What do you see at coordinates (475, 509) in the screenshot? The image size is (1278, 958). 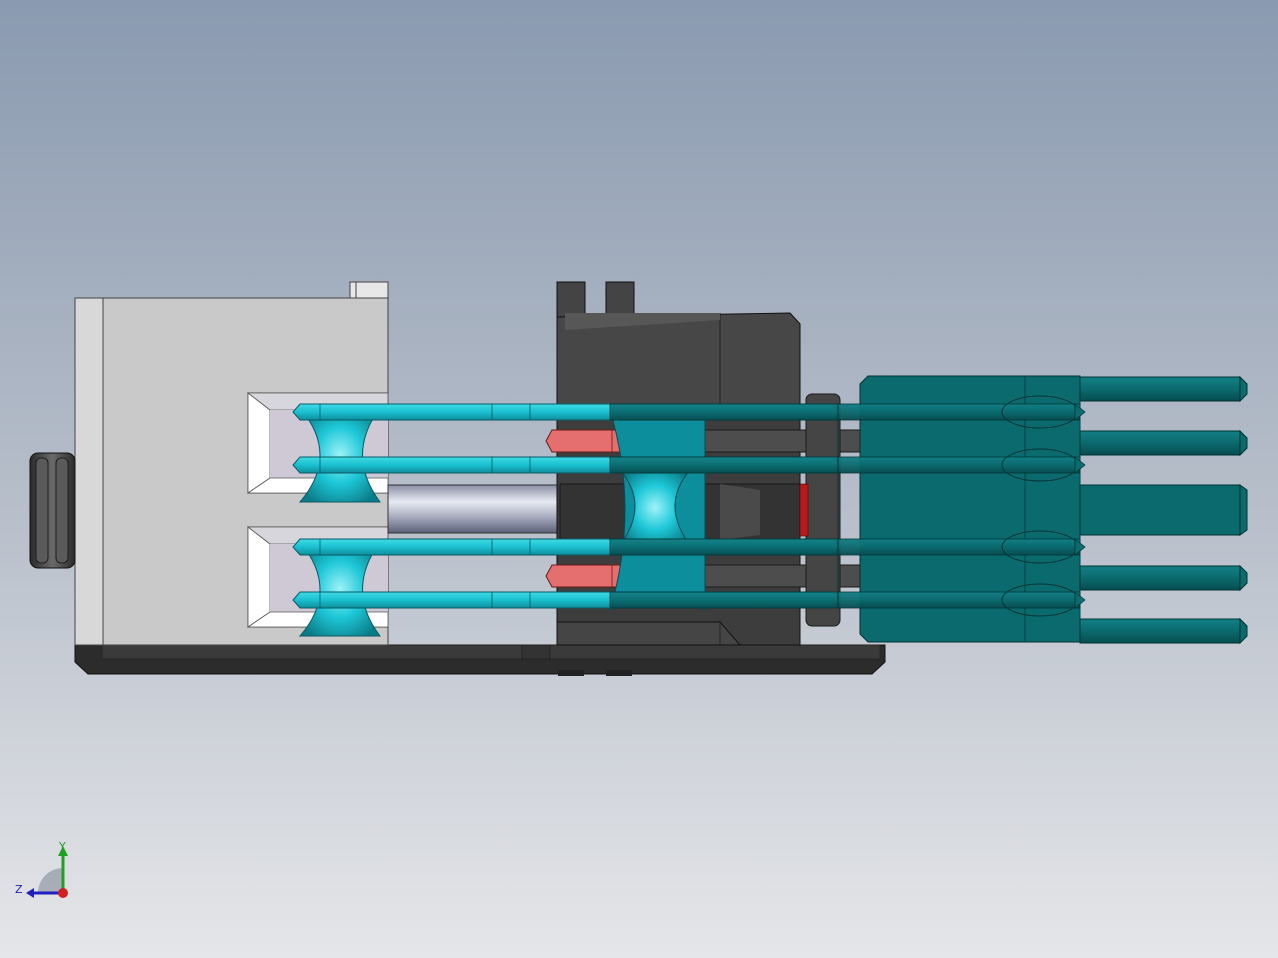 I see `piston-rod` at bounding box center [475, 509].